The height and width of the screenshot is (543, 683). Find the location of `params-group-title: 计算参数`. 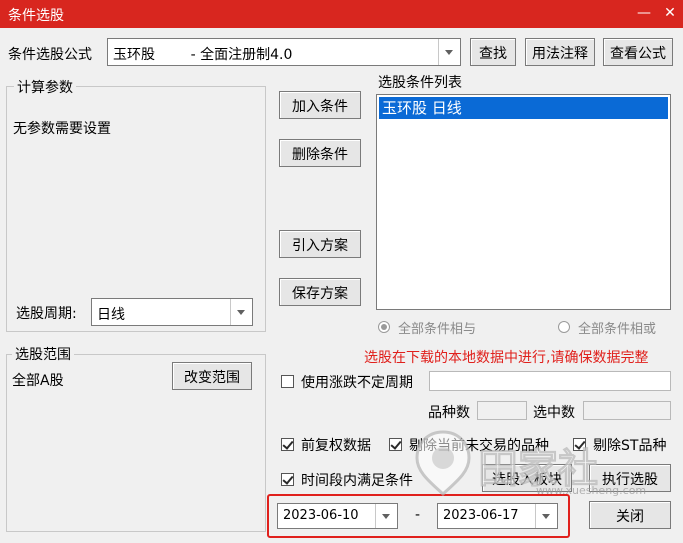

params-group-title: 计算参数 is located at coordinates (45, 87).